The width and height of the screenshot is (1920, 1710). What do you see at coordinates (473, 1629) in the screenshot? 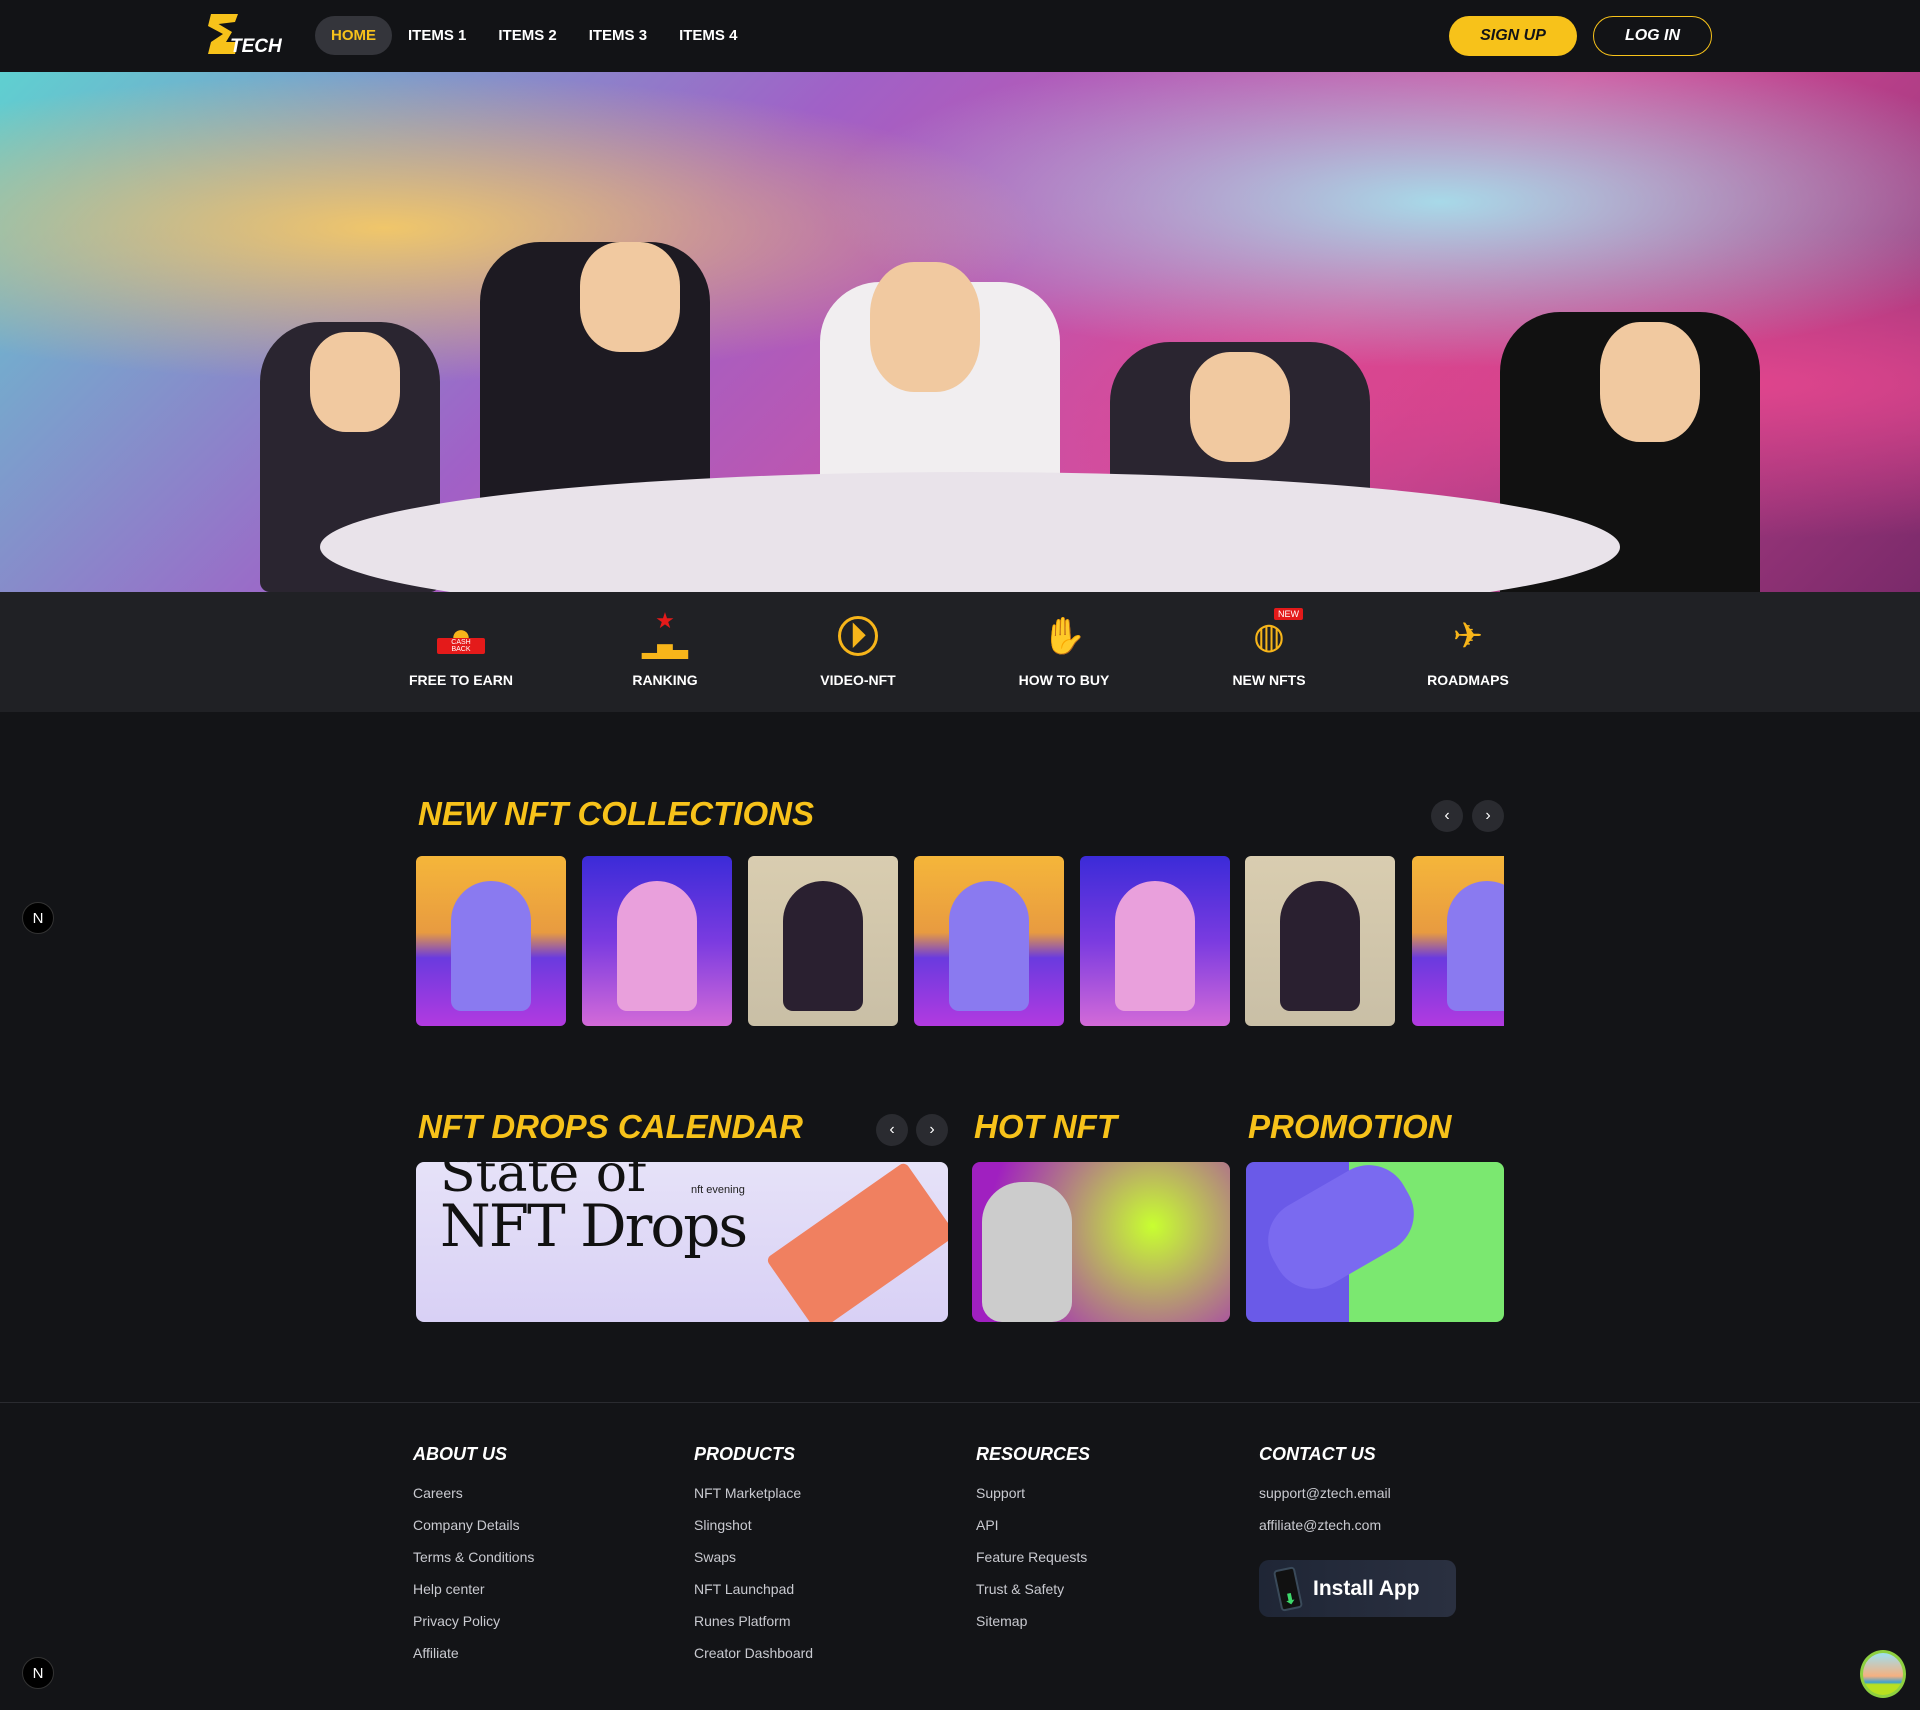
I see `footer-link-privacy: Privacy Policy` at bounding box center [473, 1629].